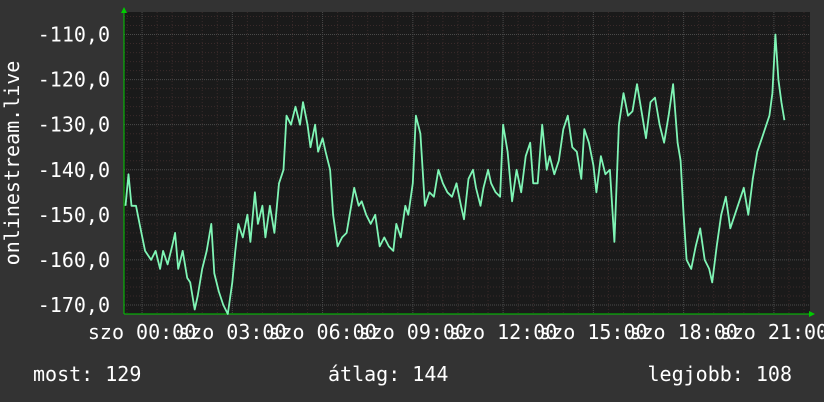 This screenshot has height=402, width=824. Describe the element at coordinates (812, 314) in the screenshot. I see `x-axis-arrow-icon` at that location.